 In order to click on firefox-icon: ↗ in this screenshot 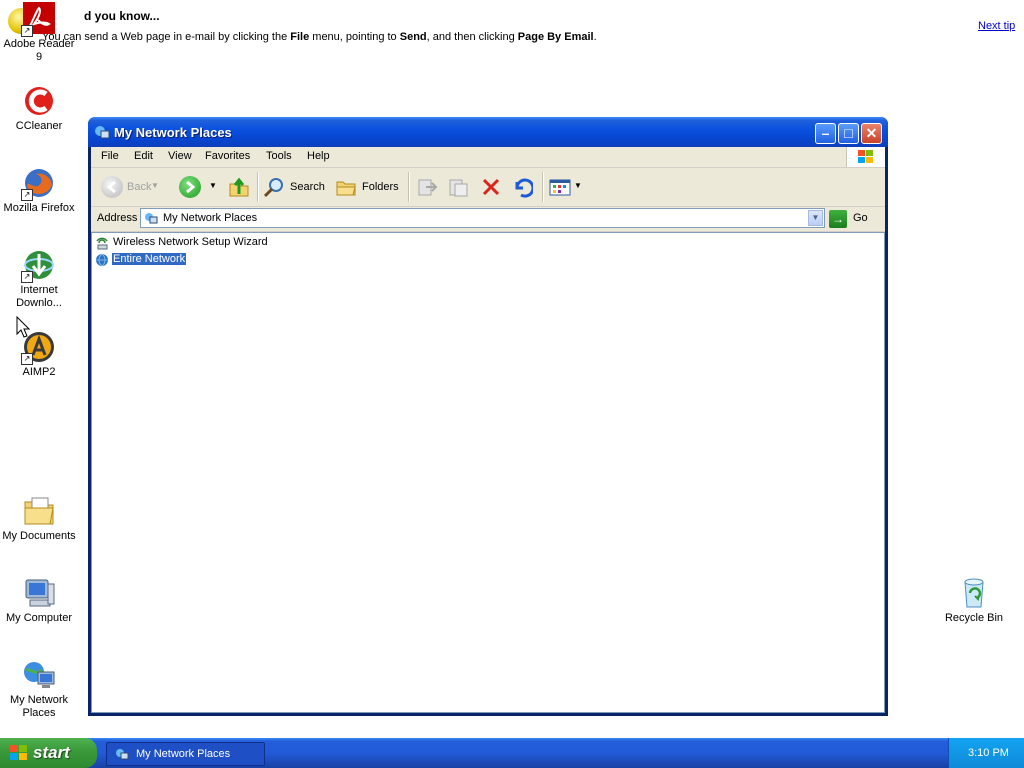, I will do `click(38, 183)`.